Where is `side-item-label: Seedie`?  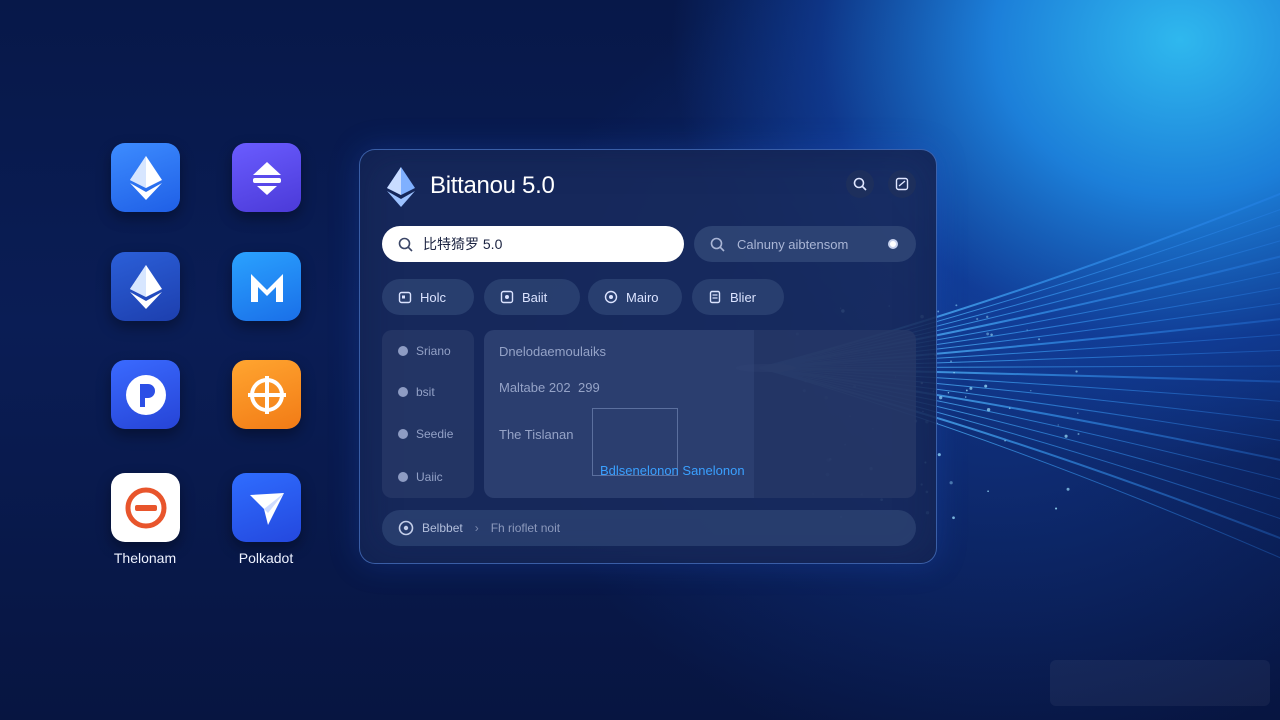 side-item-label: Seedie is located at coordinates (435, 434).